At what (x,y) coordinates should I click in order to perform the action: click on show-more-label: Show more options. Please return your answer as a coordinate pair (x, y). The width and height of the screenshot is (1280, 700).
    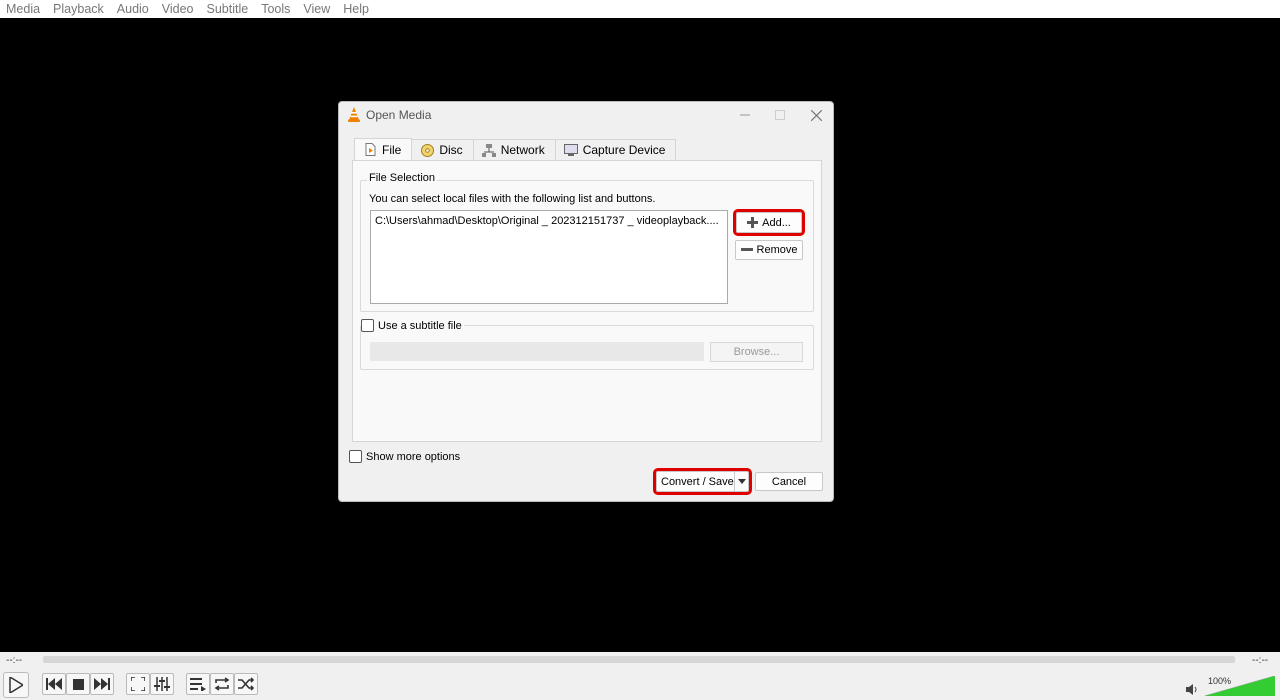
    Looking at the image, I should click on (413, 456).